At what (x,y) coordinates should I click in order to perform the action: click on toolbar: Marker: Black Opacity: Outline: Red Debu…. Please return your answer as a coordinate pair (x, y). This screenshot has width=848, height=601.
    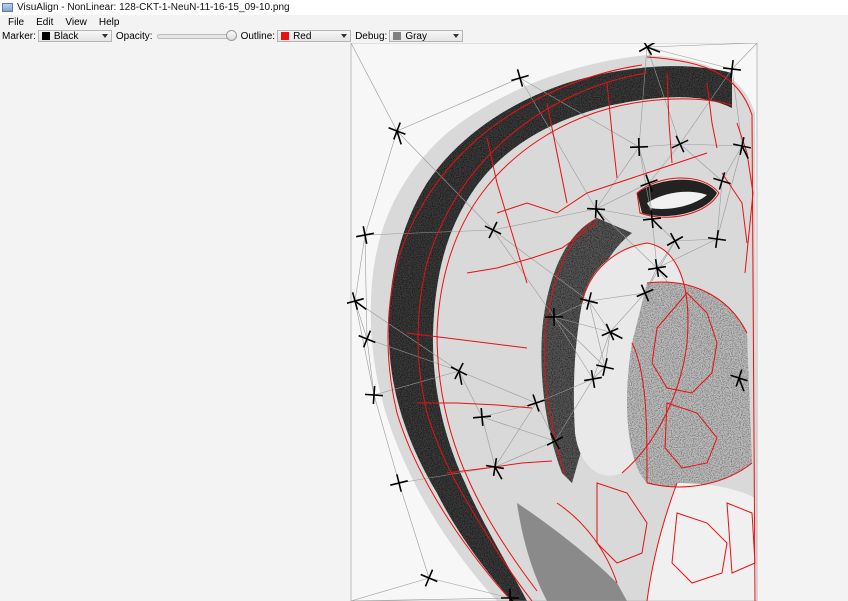
    Looking at the image, I should click on (424, 36).